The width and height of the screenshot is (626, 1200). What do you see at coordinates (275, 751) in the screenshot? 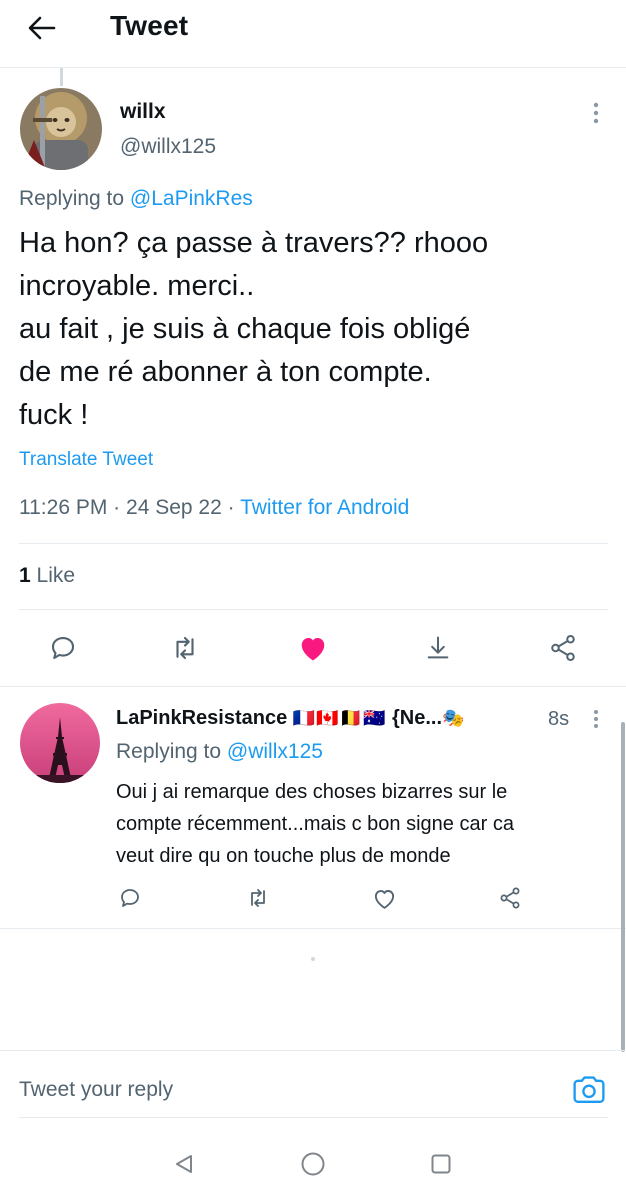
I see `replying-to-mention: @willx125` at bounding box center [275, 751].